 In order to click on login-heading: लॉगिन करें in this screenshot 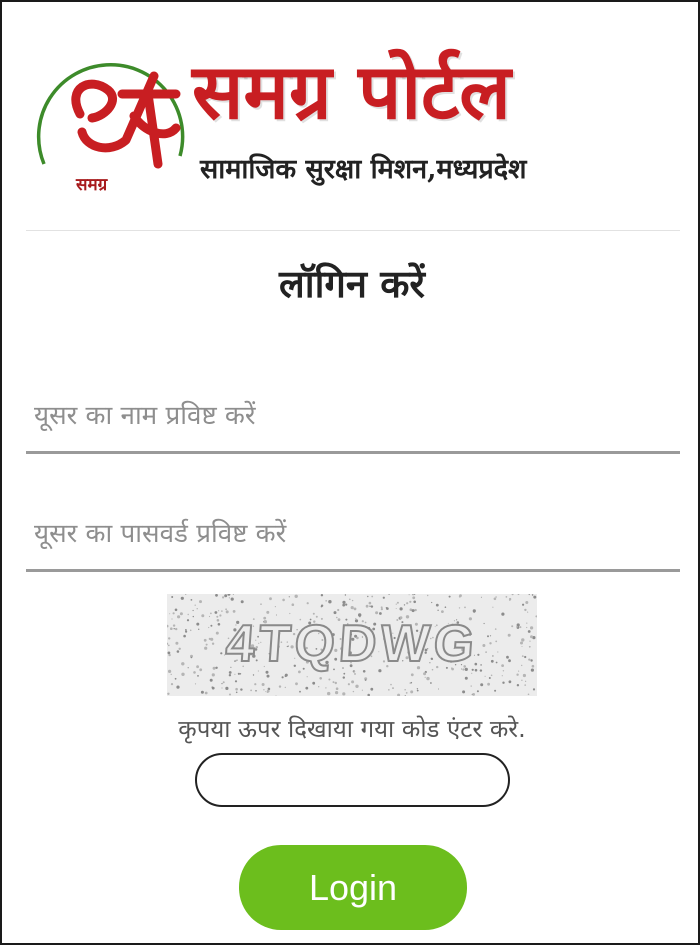, I will do `click(352, 284)`.